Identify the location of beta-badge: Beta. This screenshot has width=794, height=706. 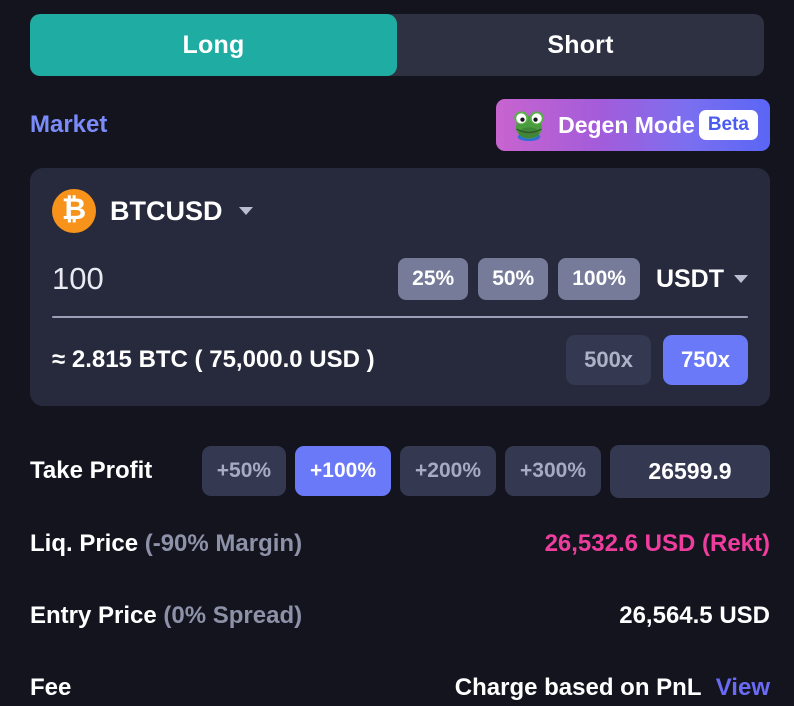
(728, 125).